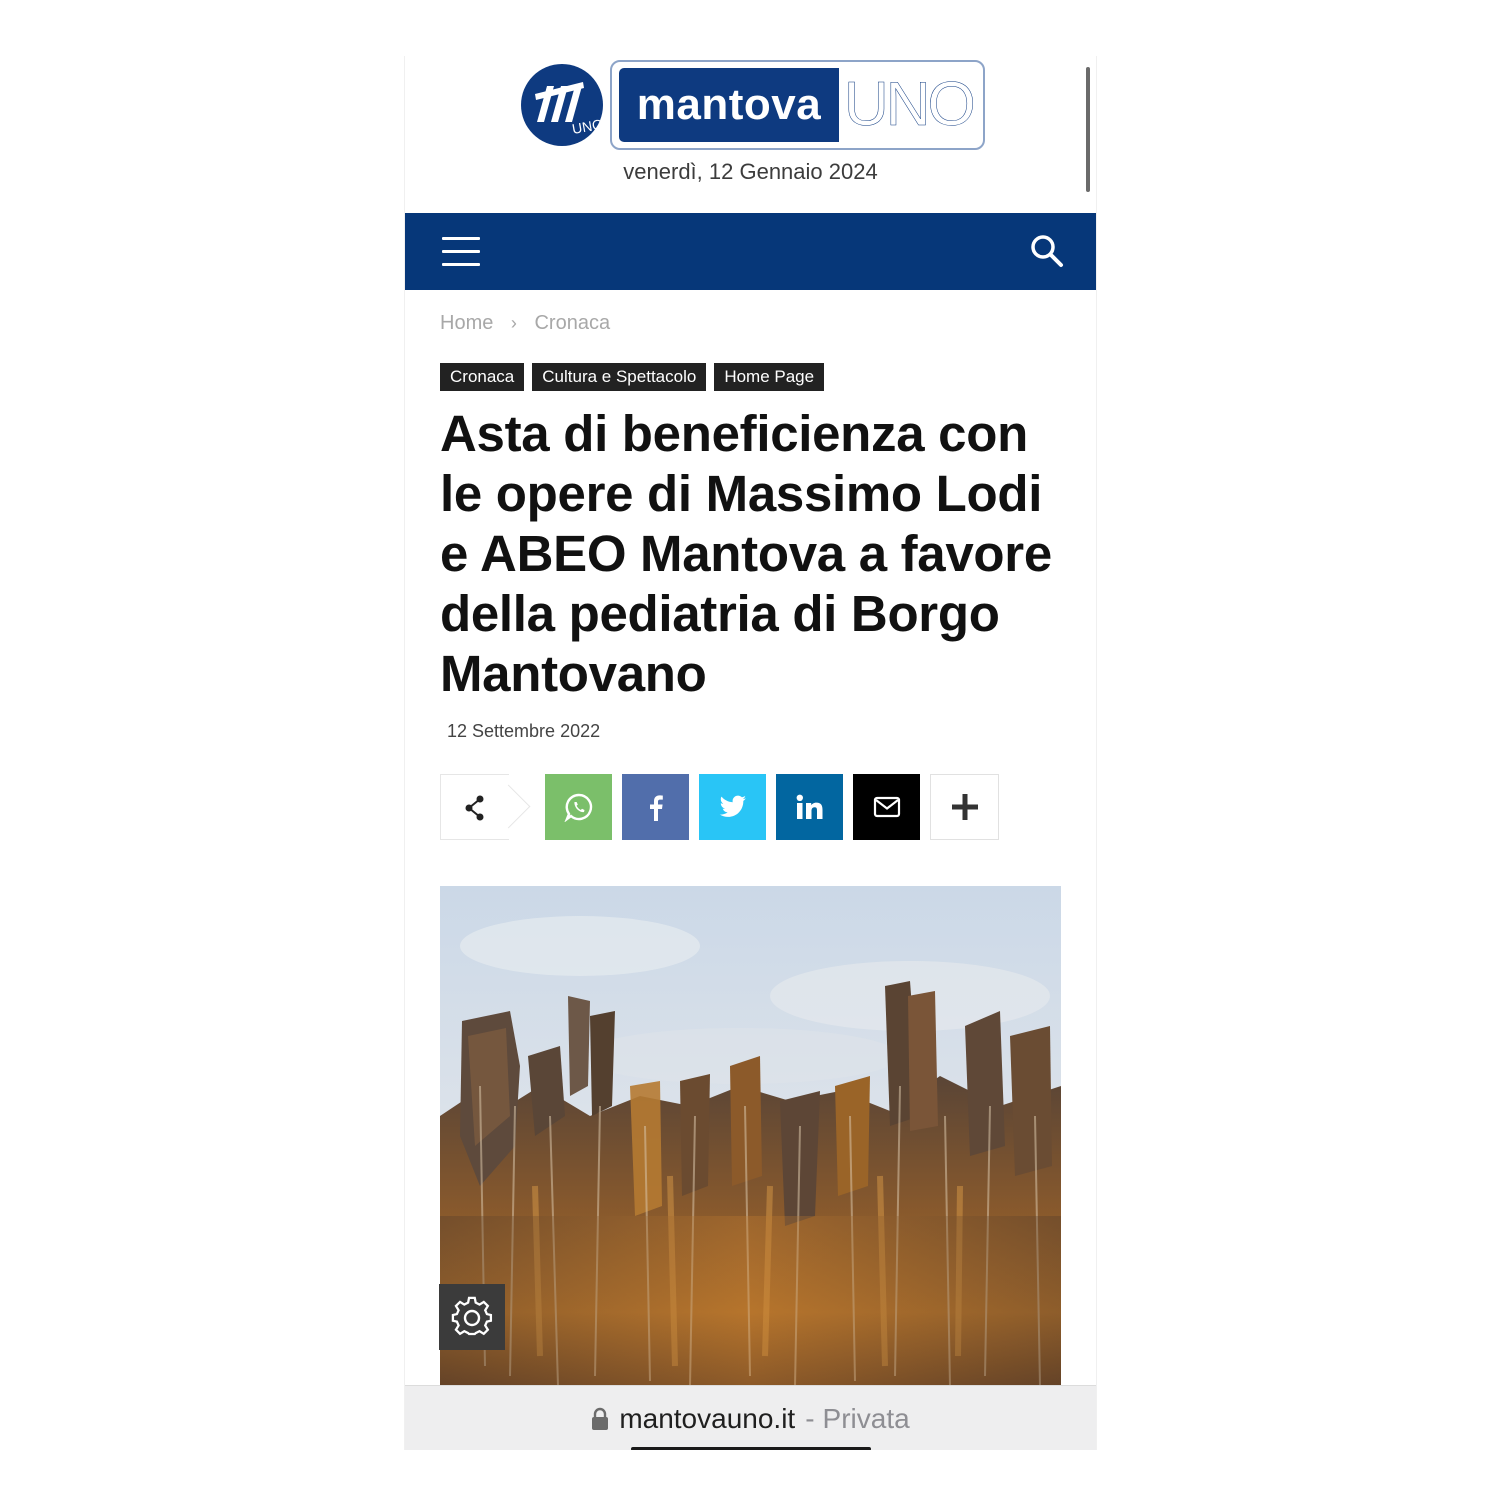  What do you see at coordinates (525, 323) in the screenshot?
I see `breadcrumb: Home › Cronaca` at bounding box center [525, 323].